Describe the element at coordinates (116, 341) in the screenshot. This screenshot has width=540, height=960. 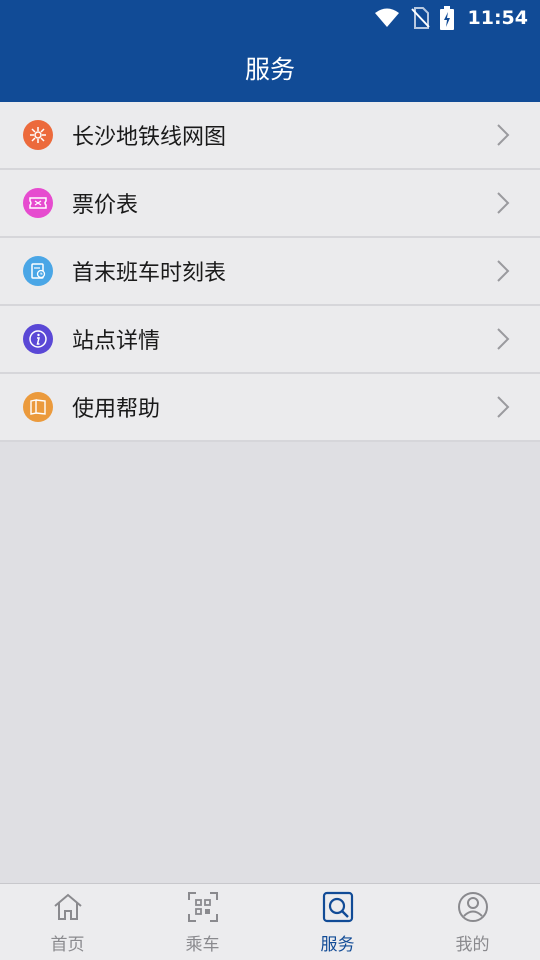
I see `menu-item-label: 站点详情` at that location.